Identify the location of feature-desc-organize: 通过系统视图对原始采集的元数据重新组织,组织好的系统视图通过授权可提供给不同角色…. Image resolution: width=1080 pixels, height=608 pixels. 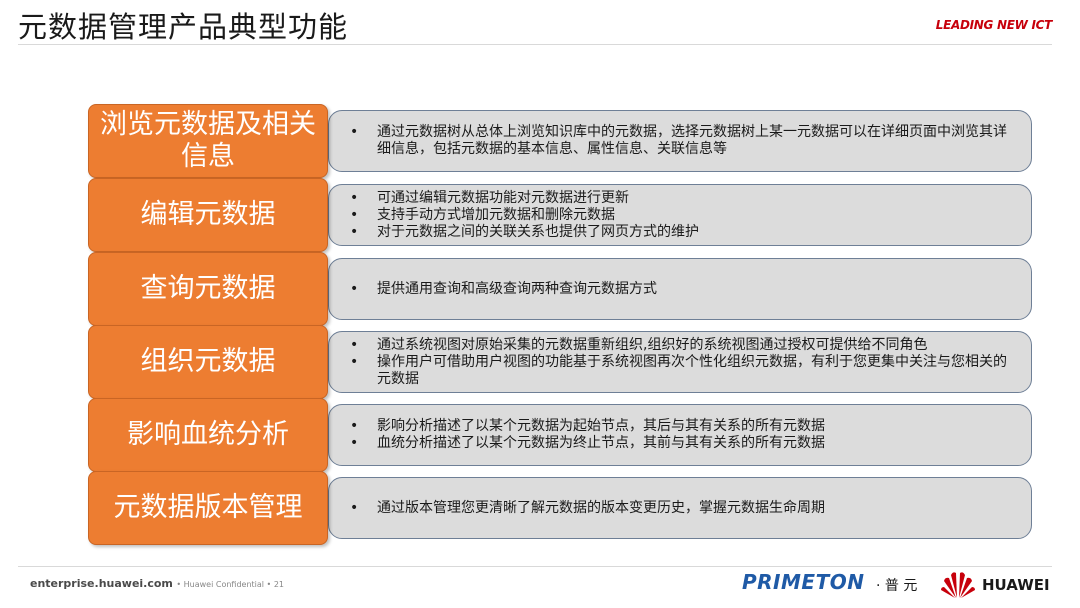
(680, 362).